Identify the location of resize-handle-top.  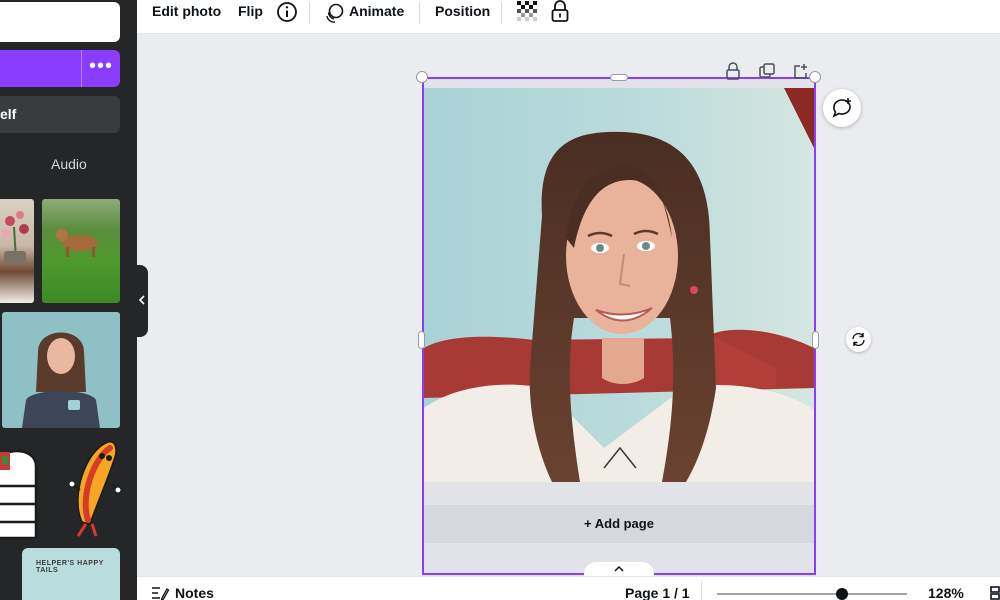
(619, 77).